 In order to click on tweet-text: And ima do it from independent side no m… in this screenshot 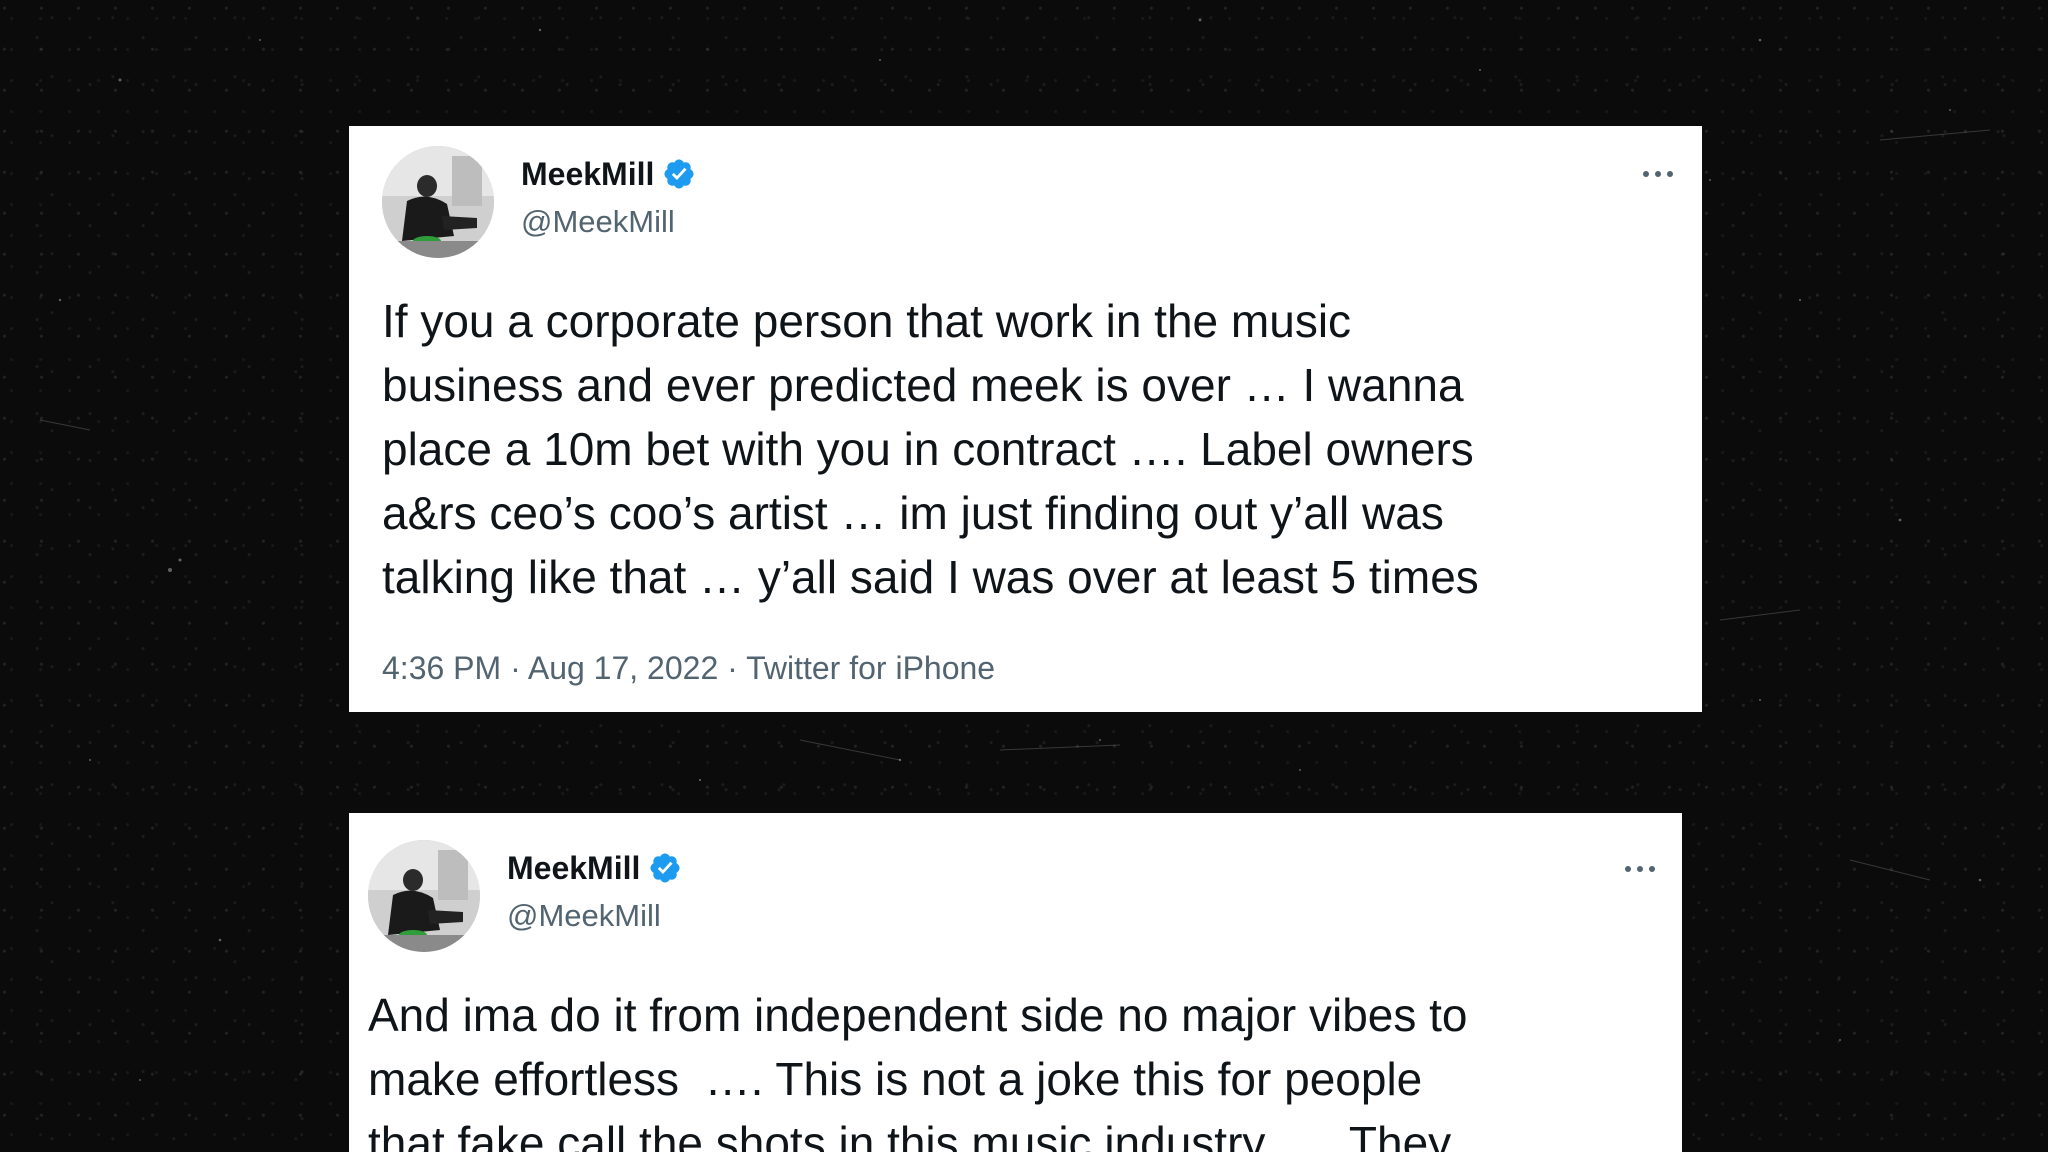, I will do `click(918, 1070)`.